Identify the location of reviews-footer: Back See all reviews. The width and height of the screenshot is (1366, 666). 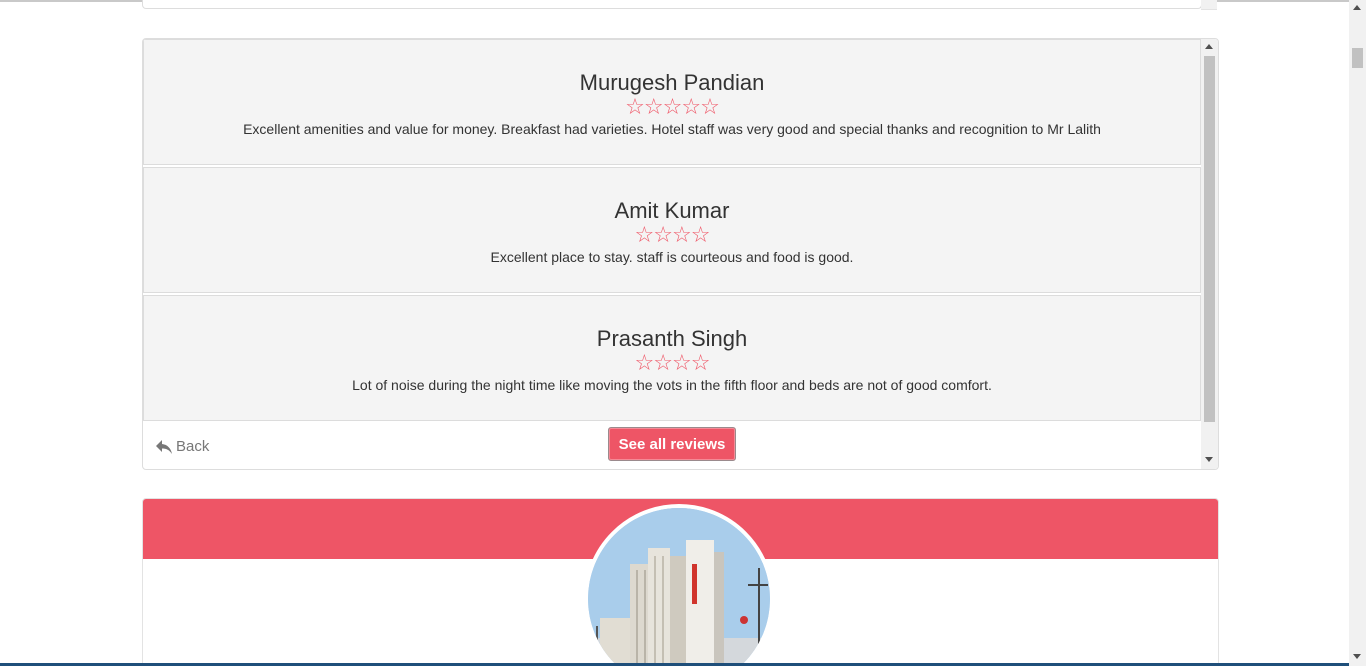
(672, 446).